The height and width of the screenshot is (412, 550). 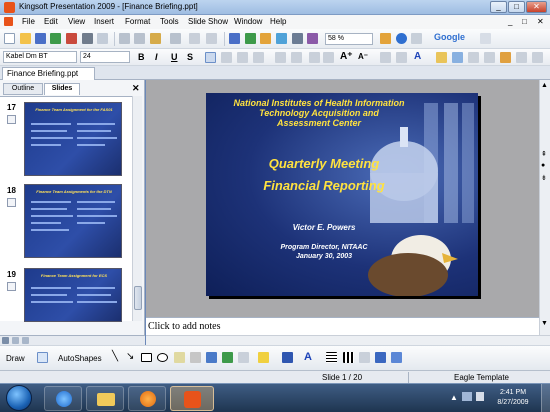 I want to click on menu-edit: Edit, so click(x=51, y=21).